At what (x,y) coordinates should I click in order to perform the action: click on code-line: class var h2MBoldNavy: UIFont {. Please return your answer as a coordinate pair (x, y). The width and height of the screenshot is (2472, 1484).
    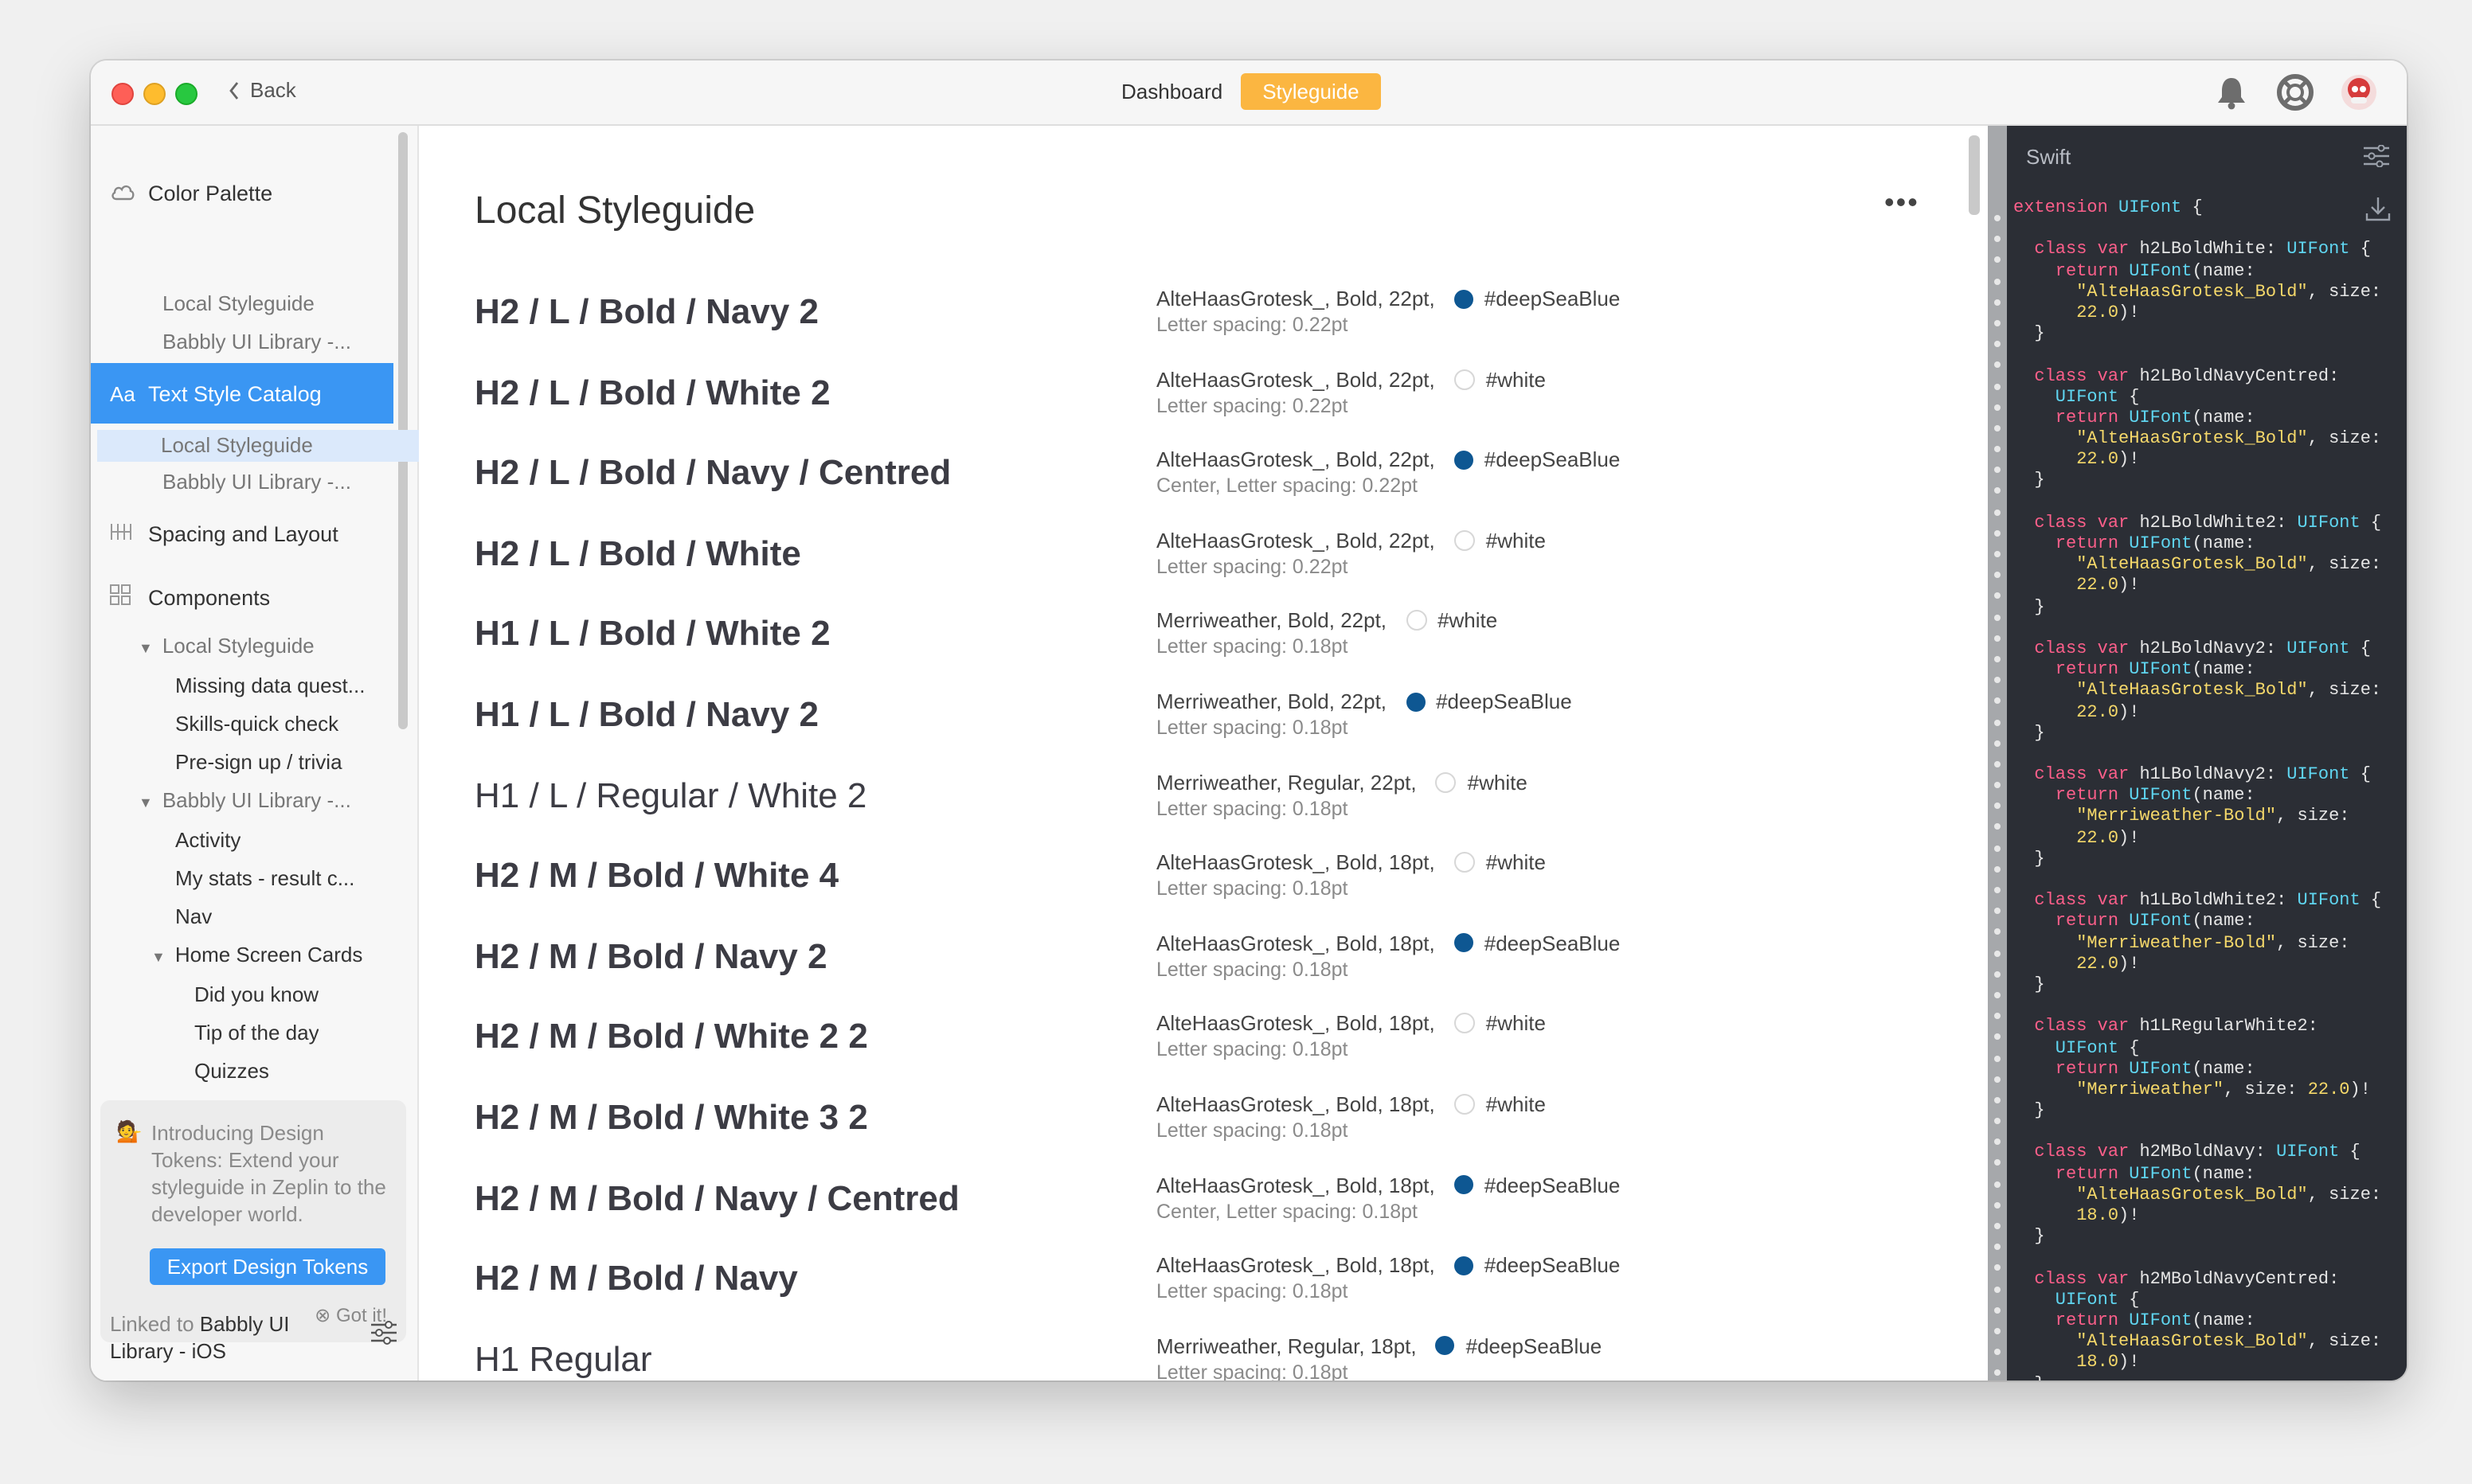
    Looking at the image, I should click on (2197, 1154).